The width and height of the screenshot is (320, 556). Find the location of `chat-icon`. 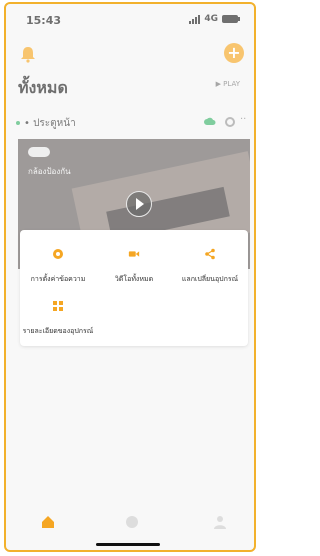

chat-icon is located at coordinates (132, 522).